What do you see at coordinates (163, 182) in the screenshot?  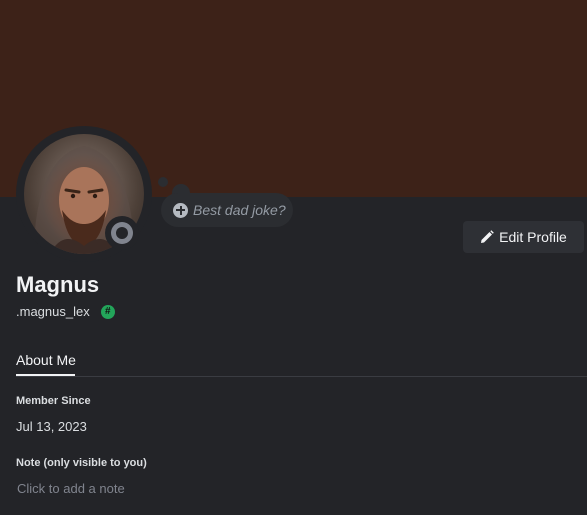 I see `thought-bubble-dot` at bounding box center [163, 182].